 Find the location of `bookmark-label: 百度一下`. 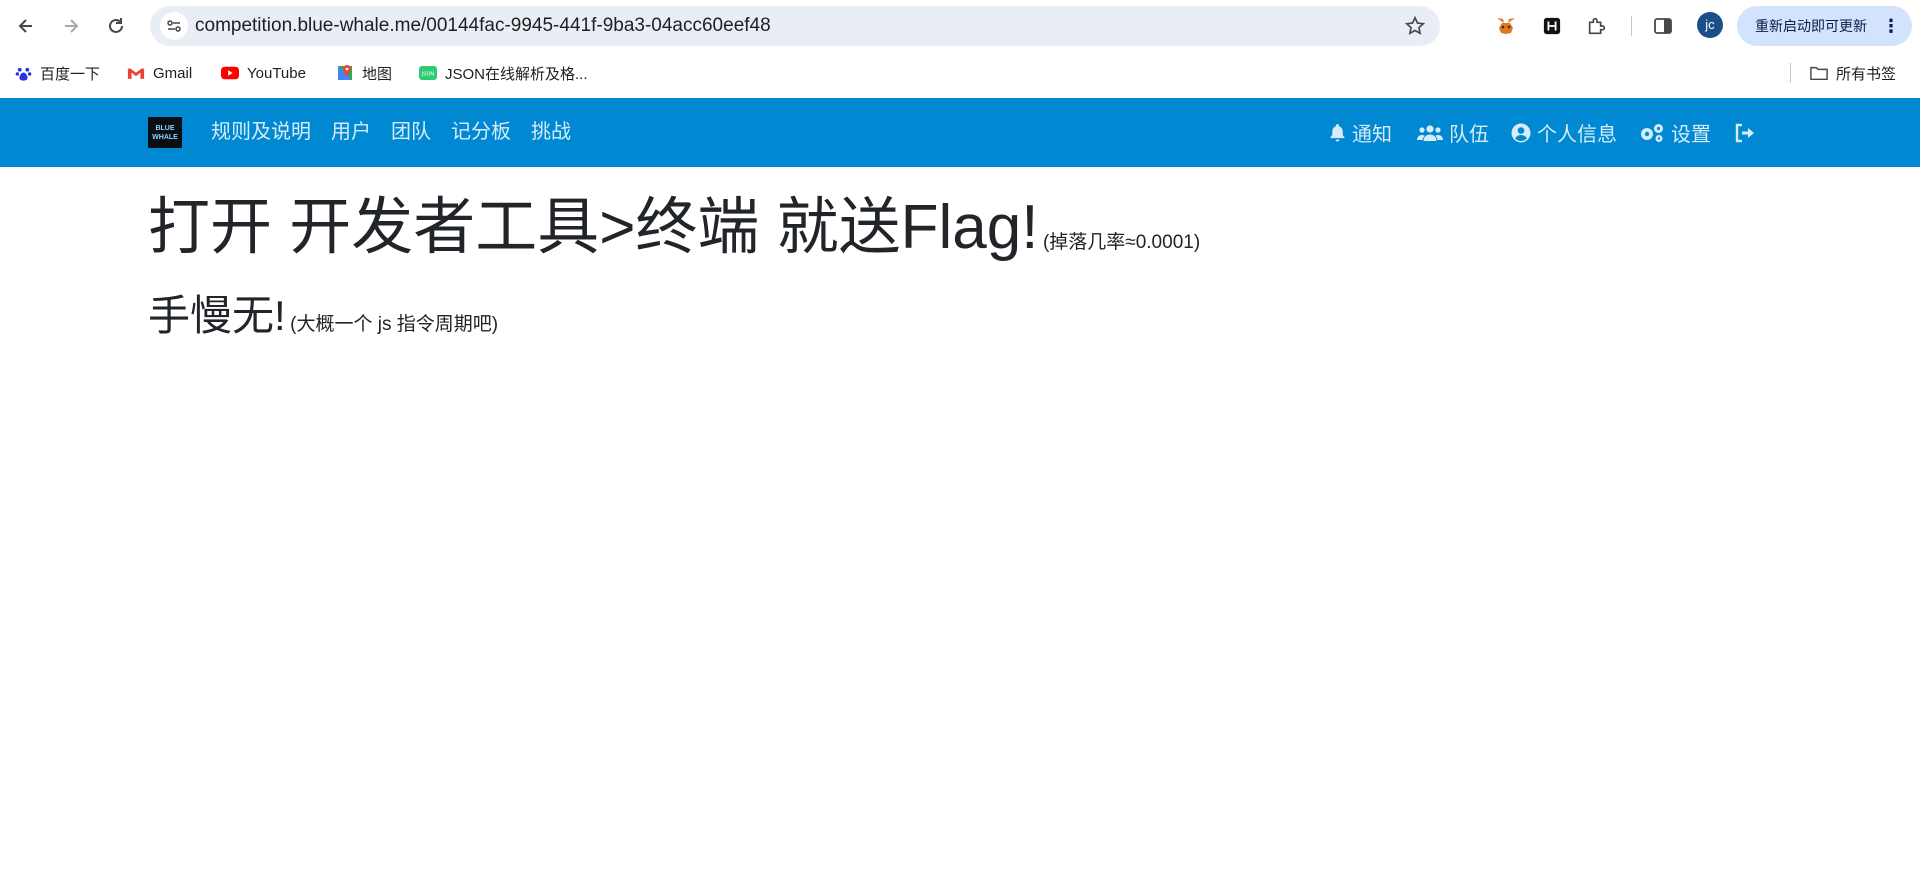

bookmark-label: 百度一下 is located at coordinates (70, 74).